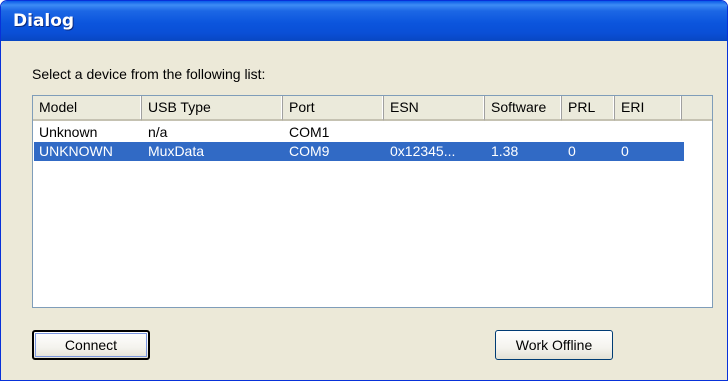 The width and height of the screenshot is (728, 381). Describe the element at coordinates (697, 108) in the screenshot. I see `column-header-filler` at that location.